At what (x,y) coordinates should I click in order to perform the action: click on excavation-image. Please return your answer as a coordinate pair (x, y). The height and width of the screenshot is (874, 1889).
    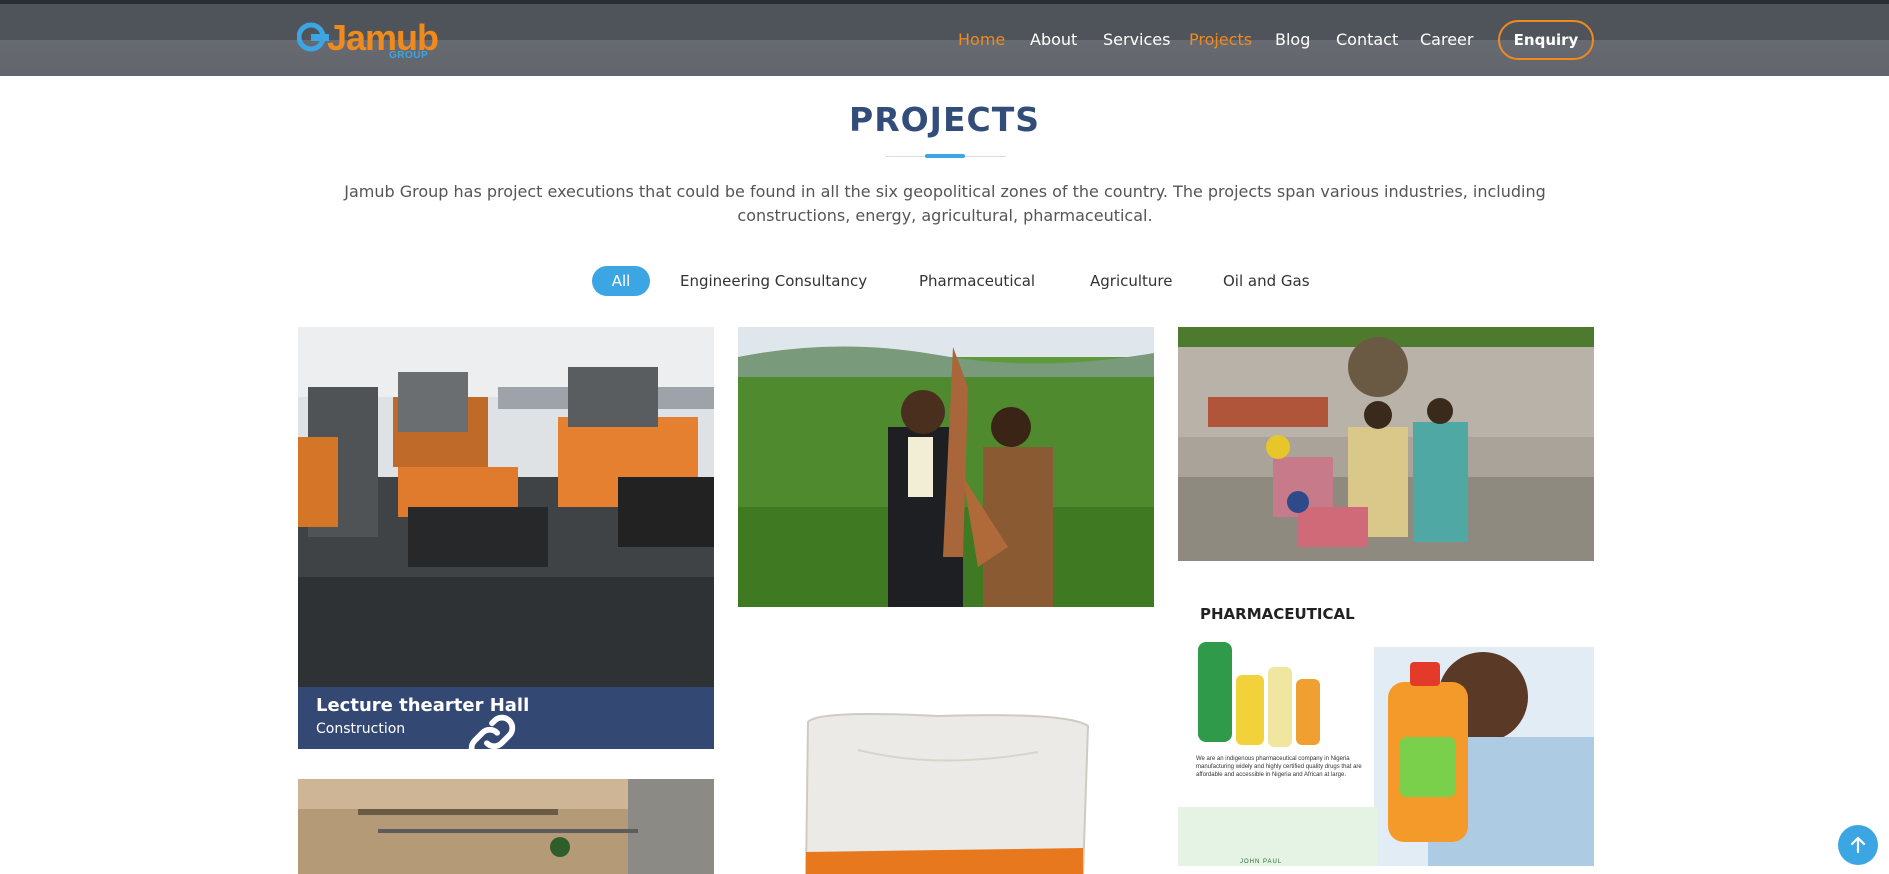
    Looking at the image, I should click on (506, 826).